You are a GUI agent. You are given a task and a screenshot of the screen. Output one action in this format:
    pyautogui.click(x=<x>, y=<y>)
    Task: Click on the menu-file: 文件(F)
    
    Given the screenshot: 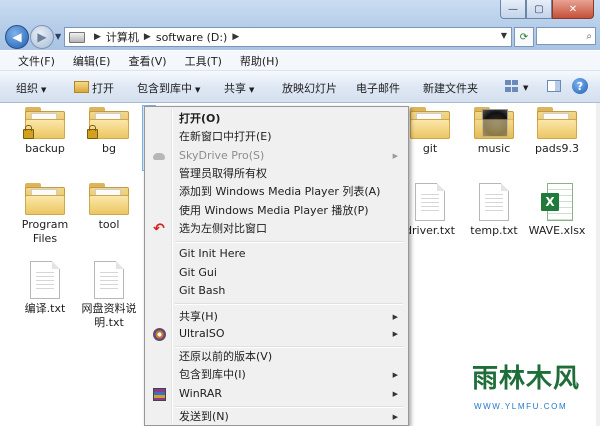 What is the action you would take?
    pyautogui.click(x=36, y=61)
    